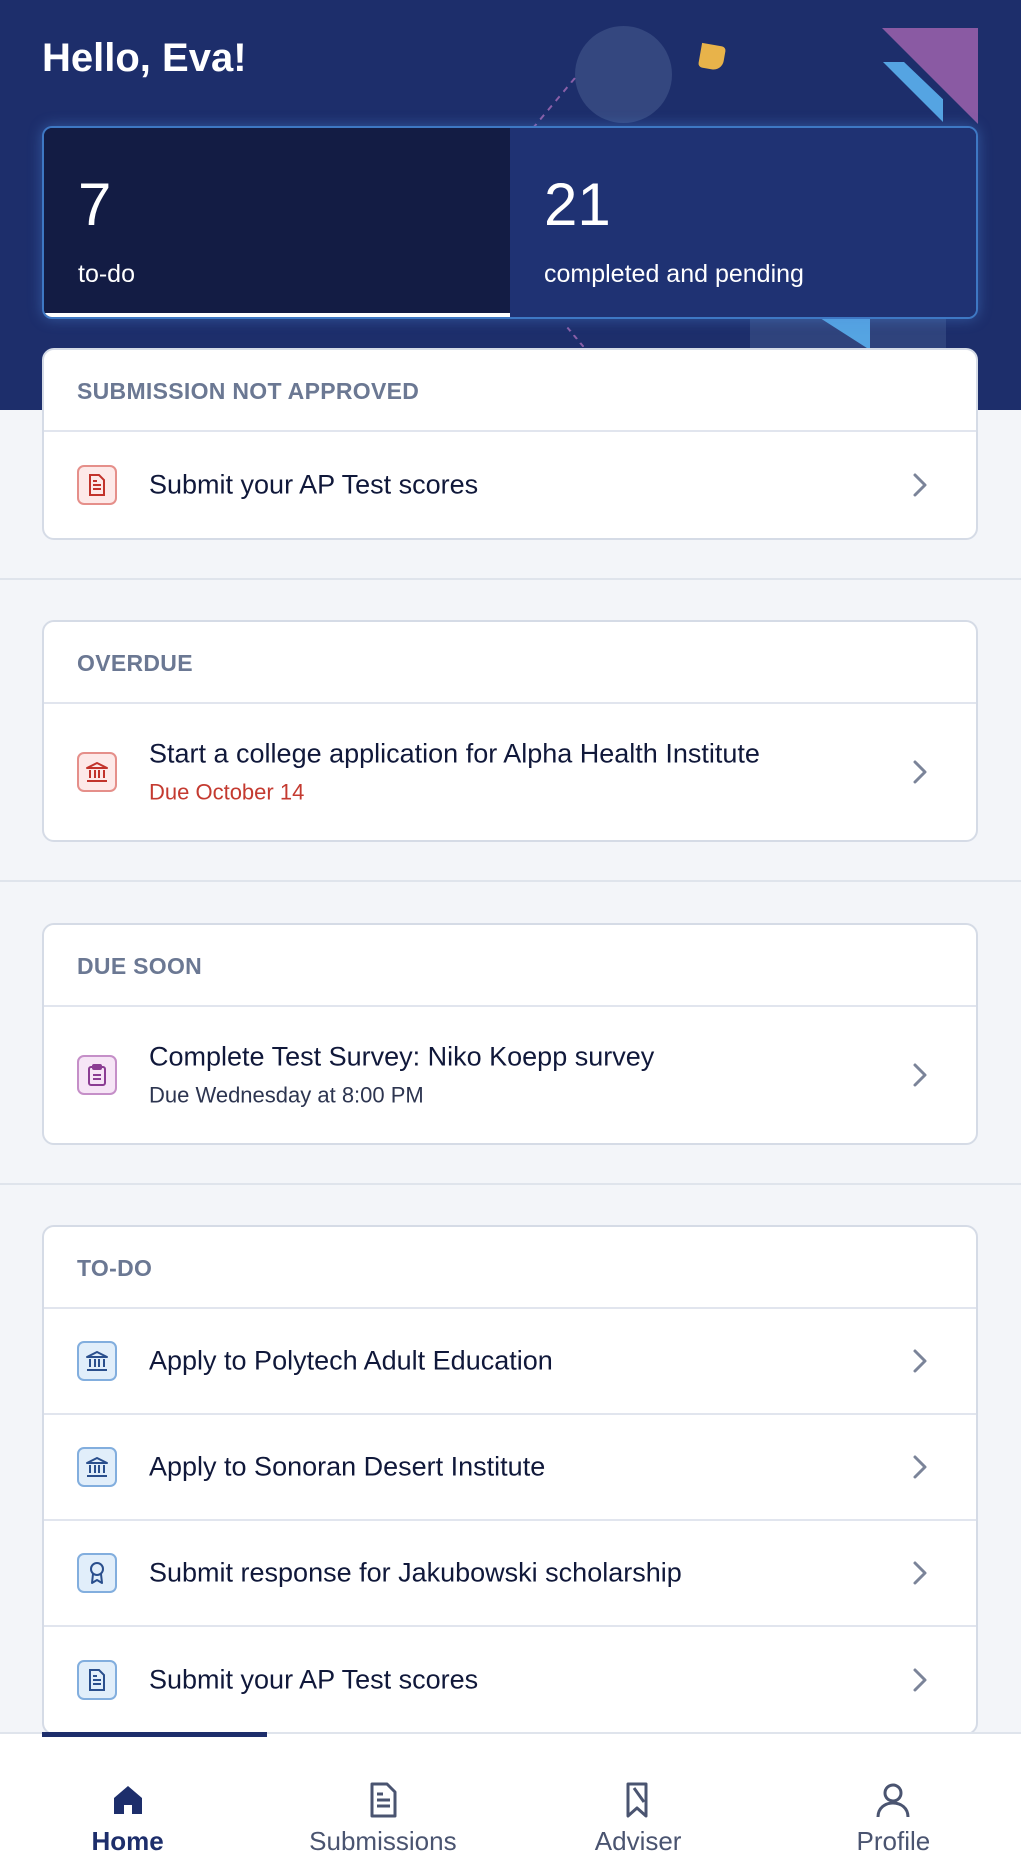 This screenshot has width=1021, height=1862. I want to click on bookmark-icon, so click(637, 1800).